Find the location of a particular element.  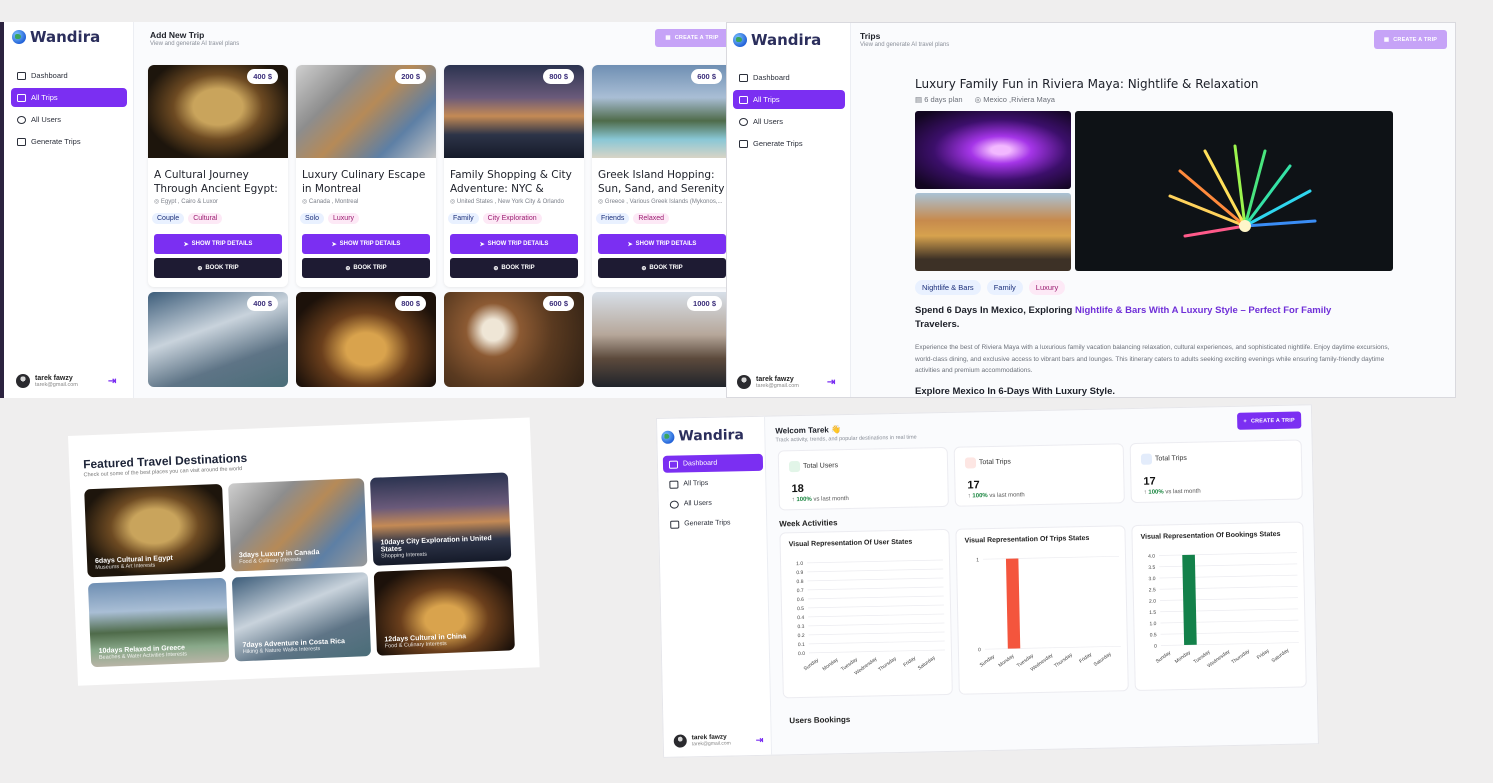

user-icon is located at coordinates (794, 466).